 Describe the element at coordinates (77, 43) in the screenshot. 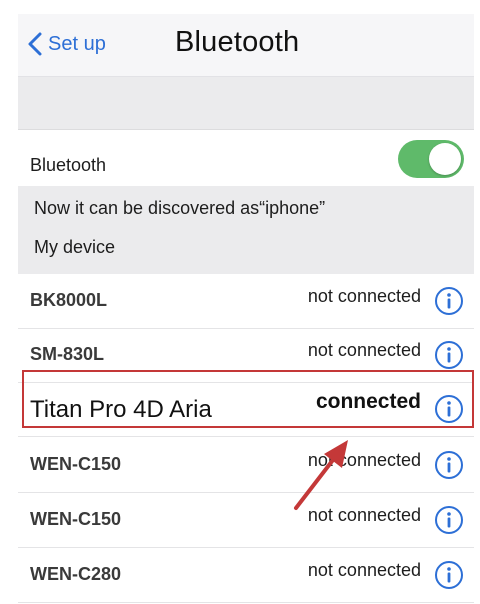

I see `back-label: Set up` at that location.